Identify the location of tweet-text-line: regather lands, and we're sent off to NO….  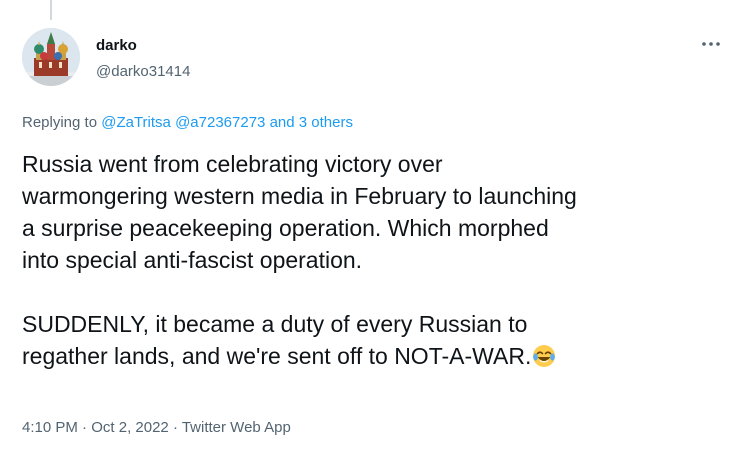
(375, 356).